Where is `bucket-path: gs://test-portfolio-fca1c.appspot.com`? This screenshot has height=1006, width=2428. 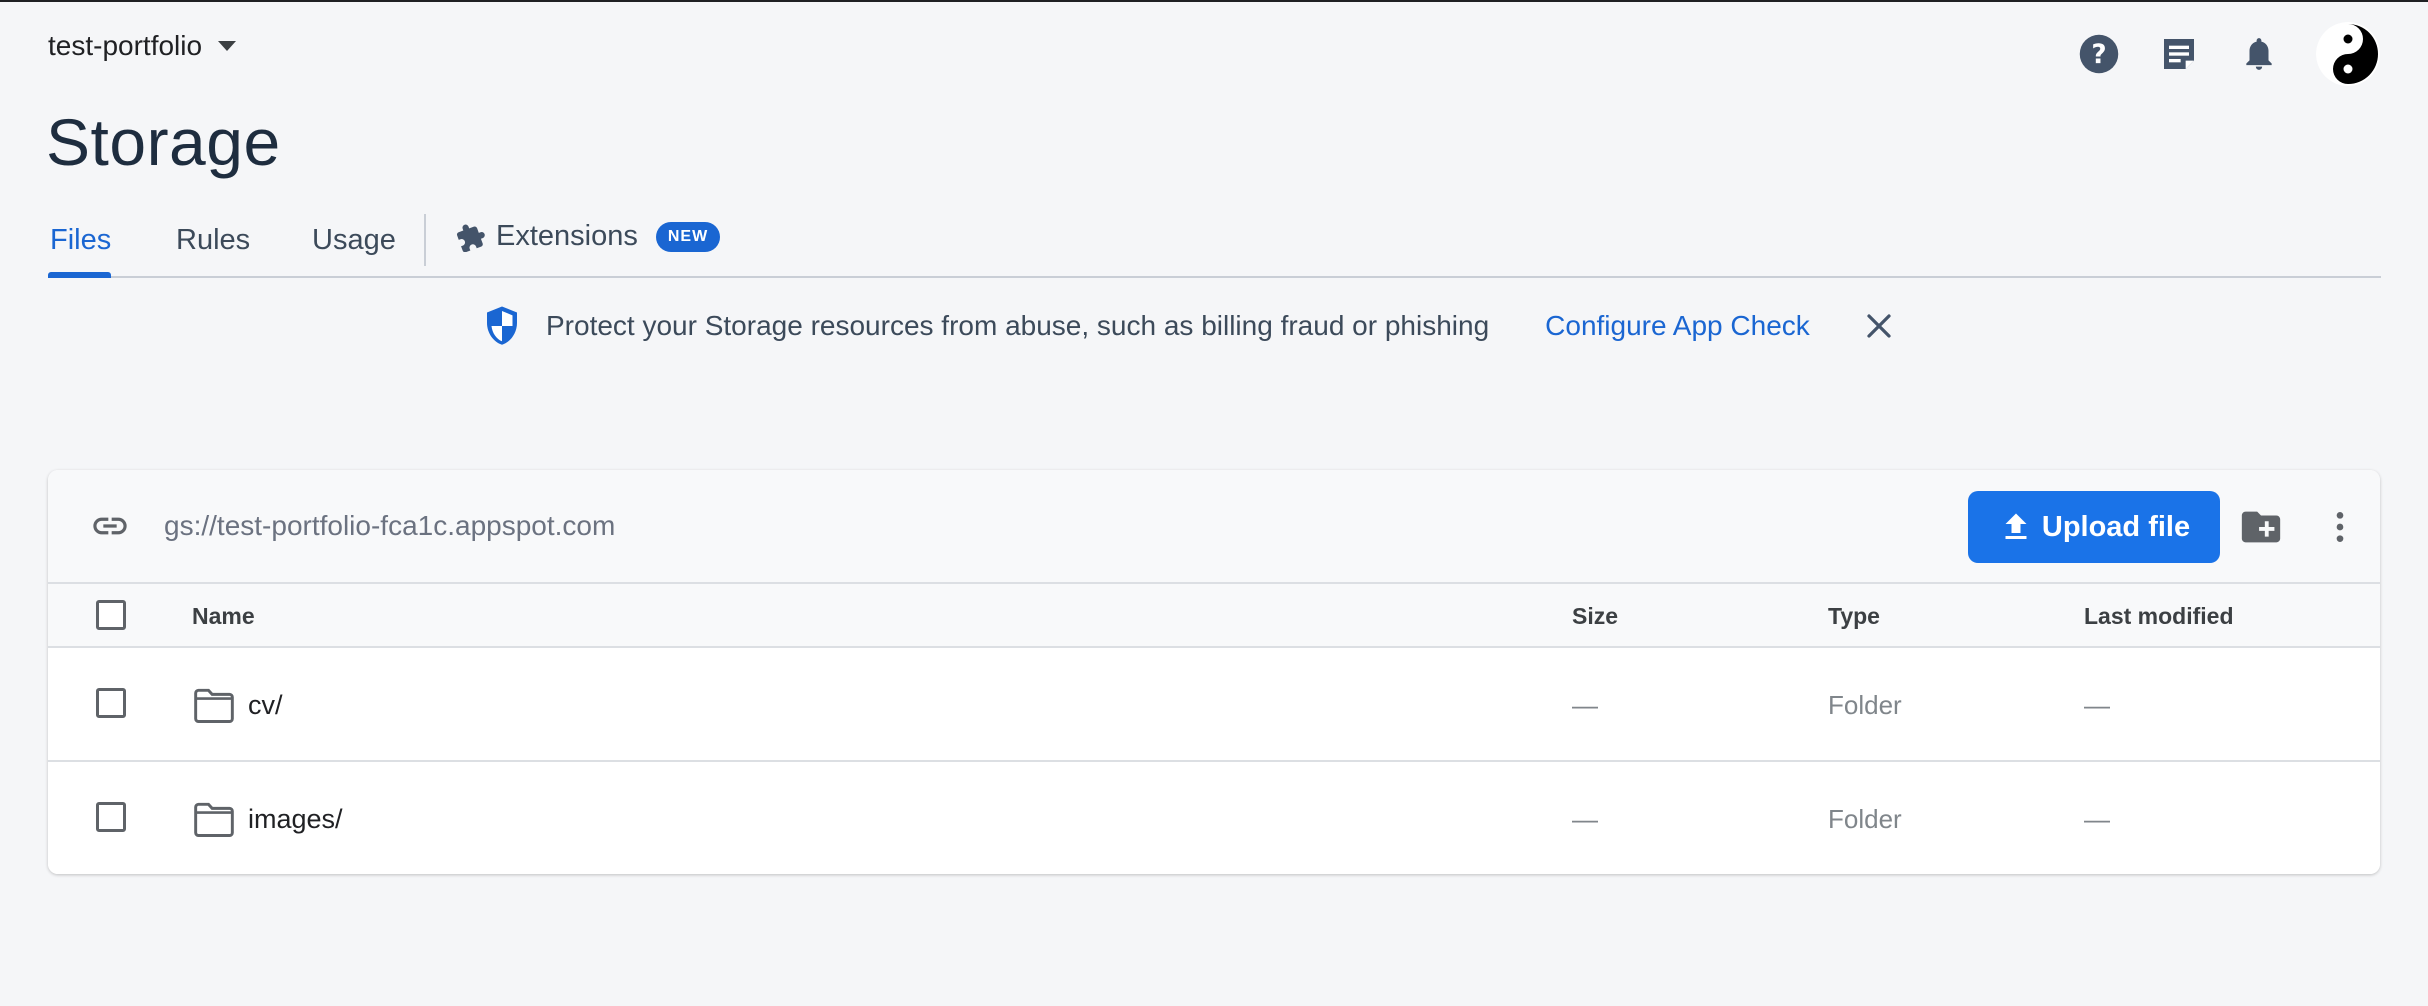 bucket-path: gs://test-portfolio-fca1c.appspot.com is located at coordinates (390, 525).